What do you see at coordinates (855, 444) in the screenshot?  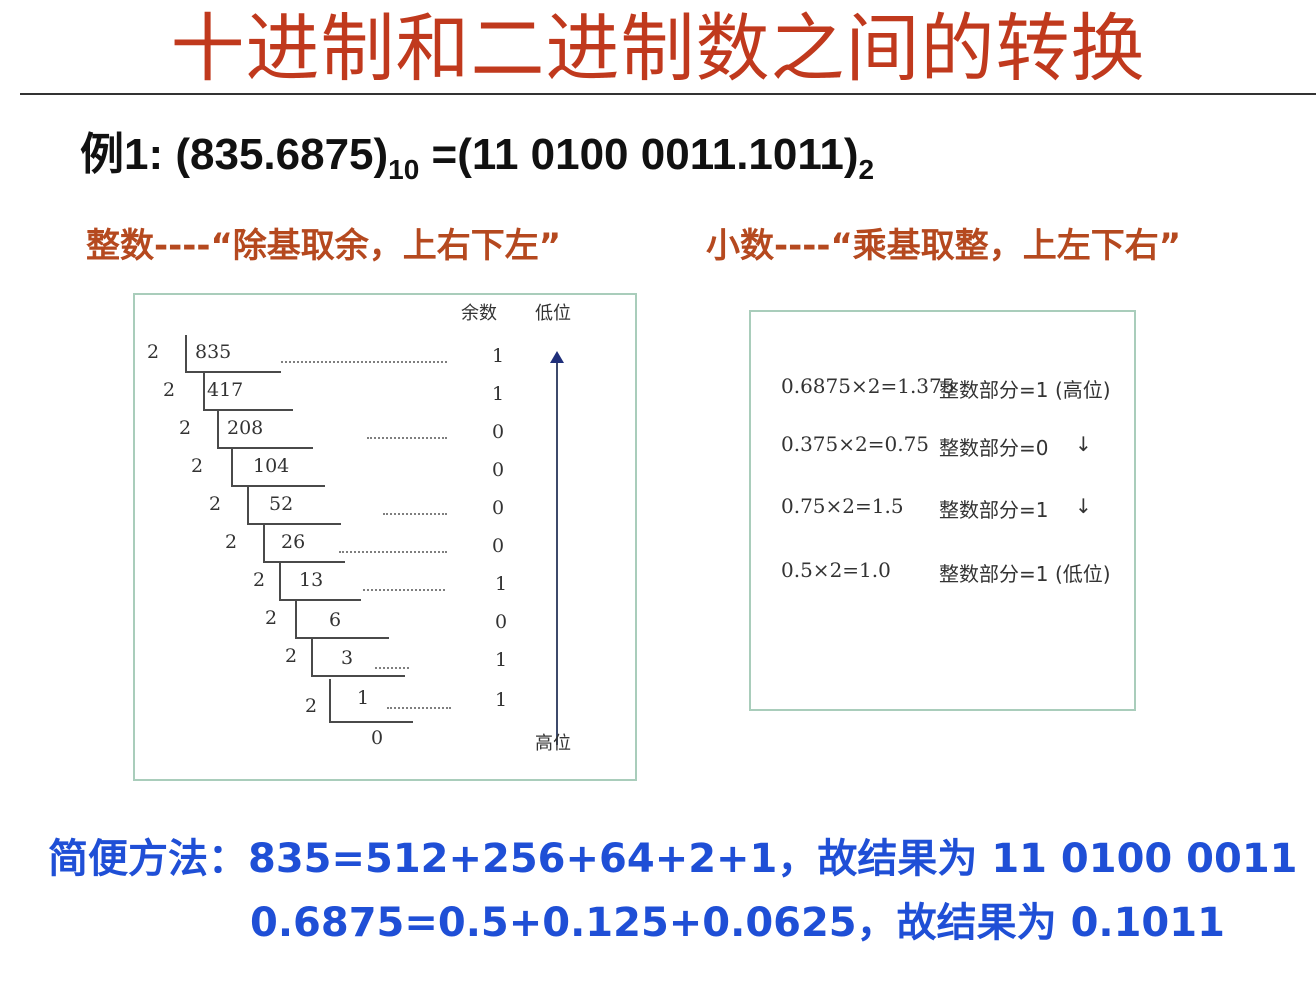 I see `fraction-expr: 0.375×2=0.75` at bounding box center [855, 444].